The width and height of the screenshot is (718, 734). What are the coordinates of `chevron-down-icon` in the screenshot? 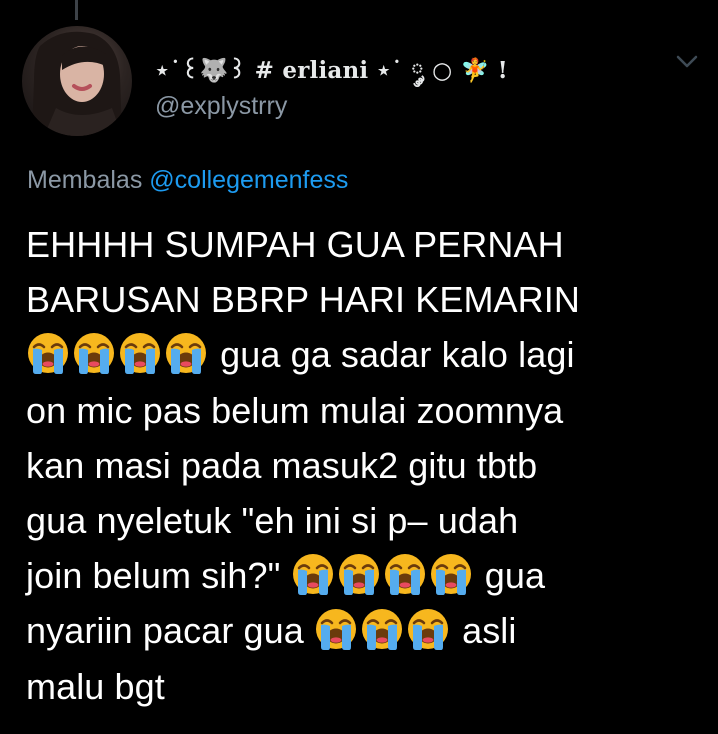 It's located at (687, 62).